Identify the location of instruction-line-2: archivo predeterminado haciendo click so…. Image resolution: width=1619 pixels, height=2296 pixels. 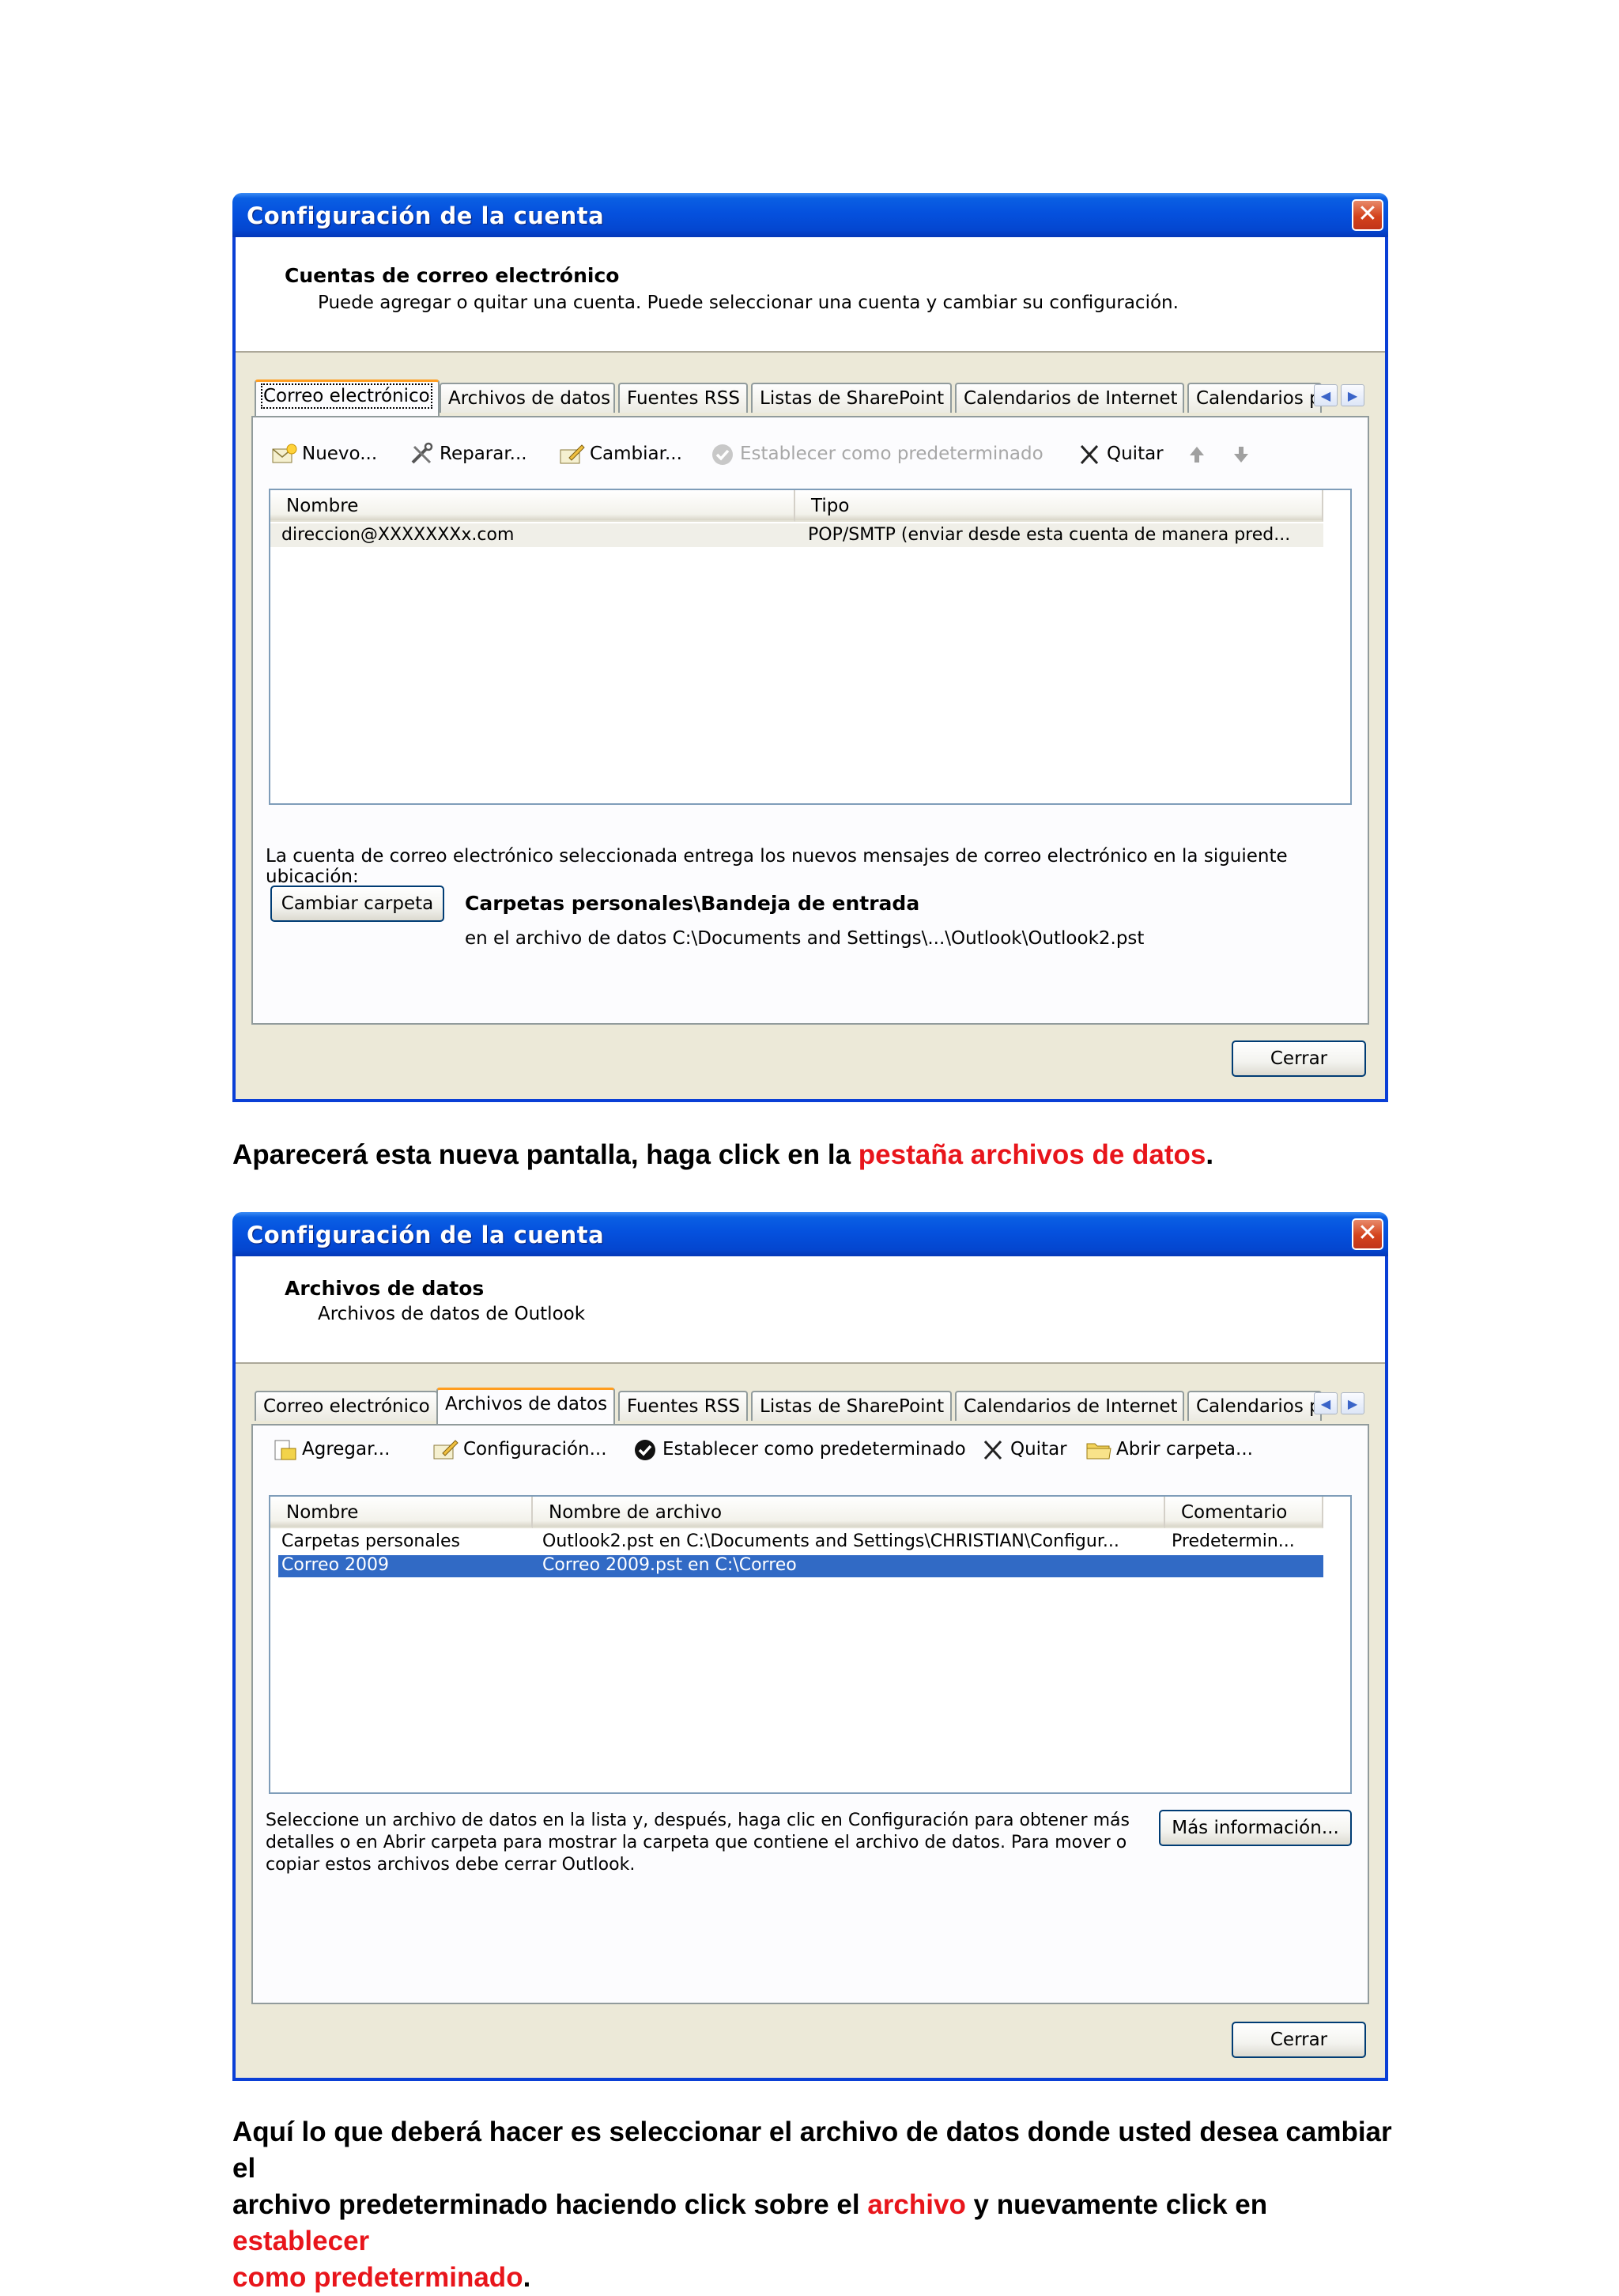
(750, 2222).